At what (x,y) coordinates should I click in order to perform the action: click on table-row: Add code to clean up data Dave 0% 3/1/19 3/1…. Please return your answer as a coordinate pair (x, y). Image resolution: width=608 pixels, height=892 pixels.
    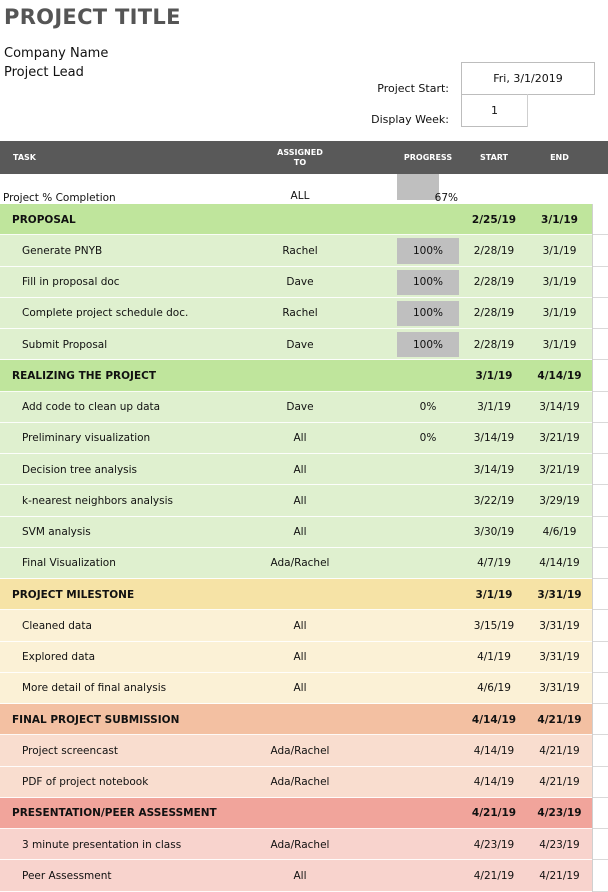
    Looking at the image, I should click on (304, 407).